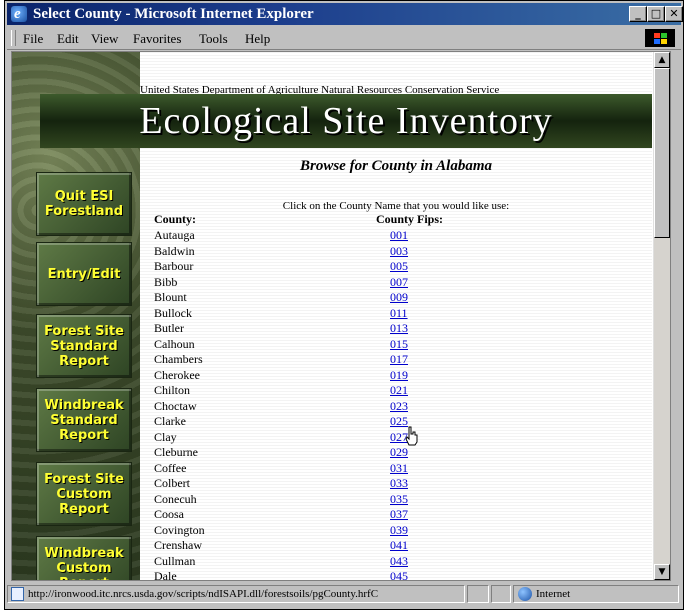 Image resolution: width=688 pixels, height=614 pixels. Describe the element at coordinates (501, 594) in the screenshot. I see `status-cell-empty` at that location.